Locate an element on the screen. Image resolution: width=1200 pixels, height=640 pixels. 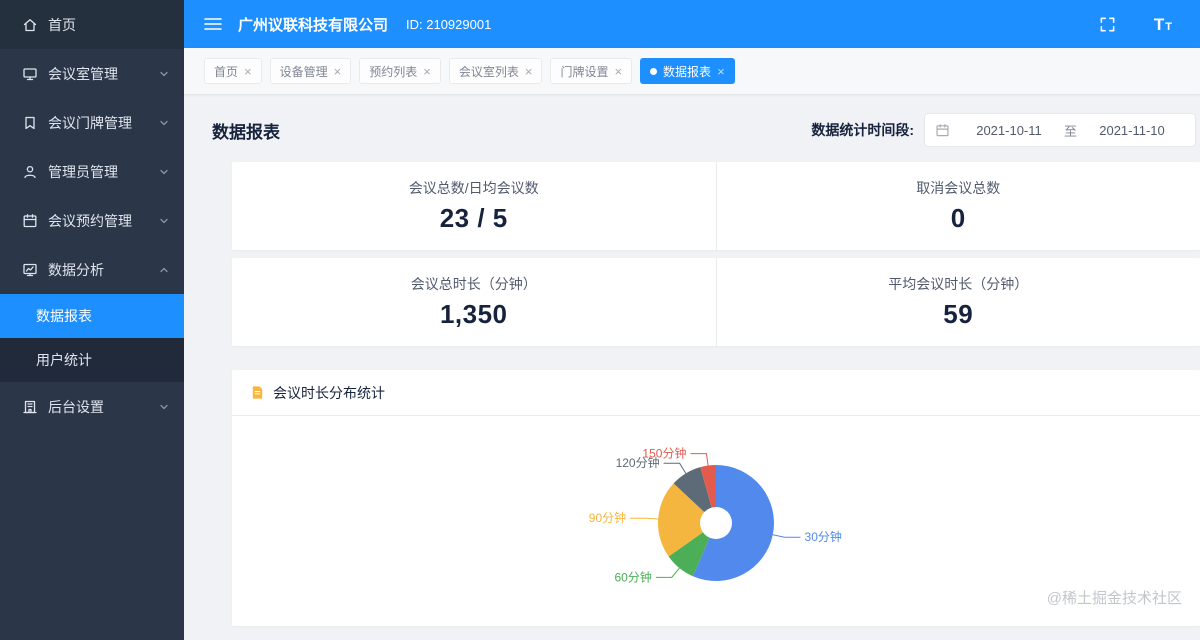
tab-reservation-list: 预约列表 × is located at coordinates (400, 71).